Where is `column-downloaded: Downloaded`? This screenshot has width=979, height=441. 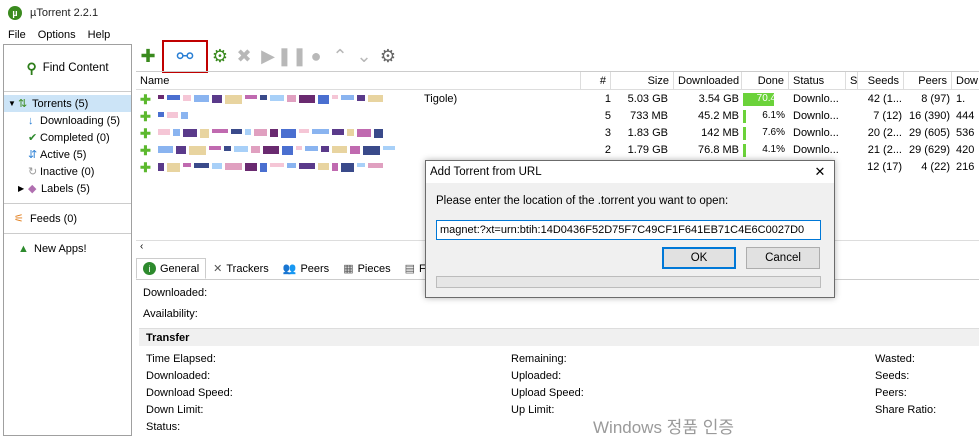 column-downloaded: Downloaded is located at coordinates (708, 81).